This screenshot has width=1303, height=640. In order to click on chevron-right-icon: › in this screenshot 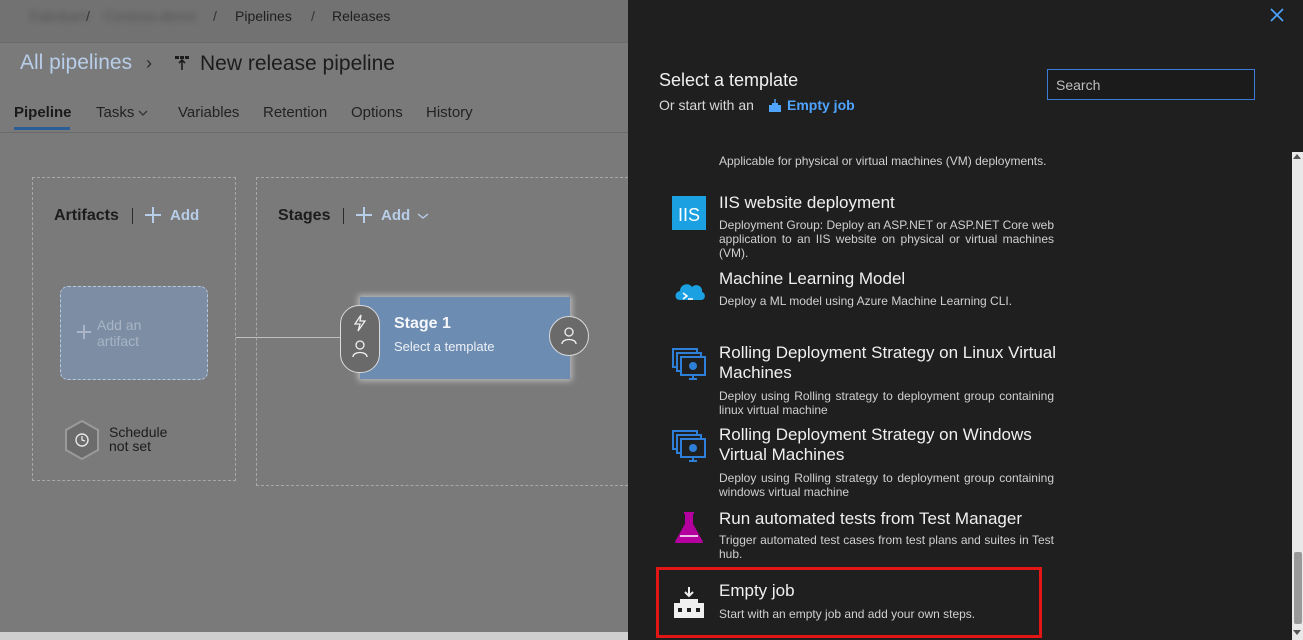, I will do `click(149, 63)`.